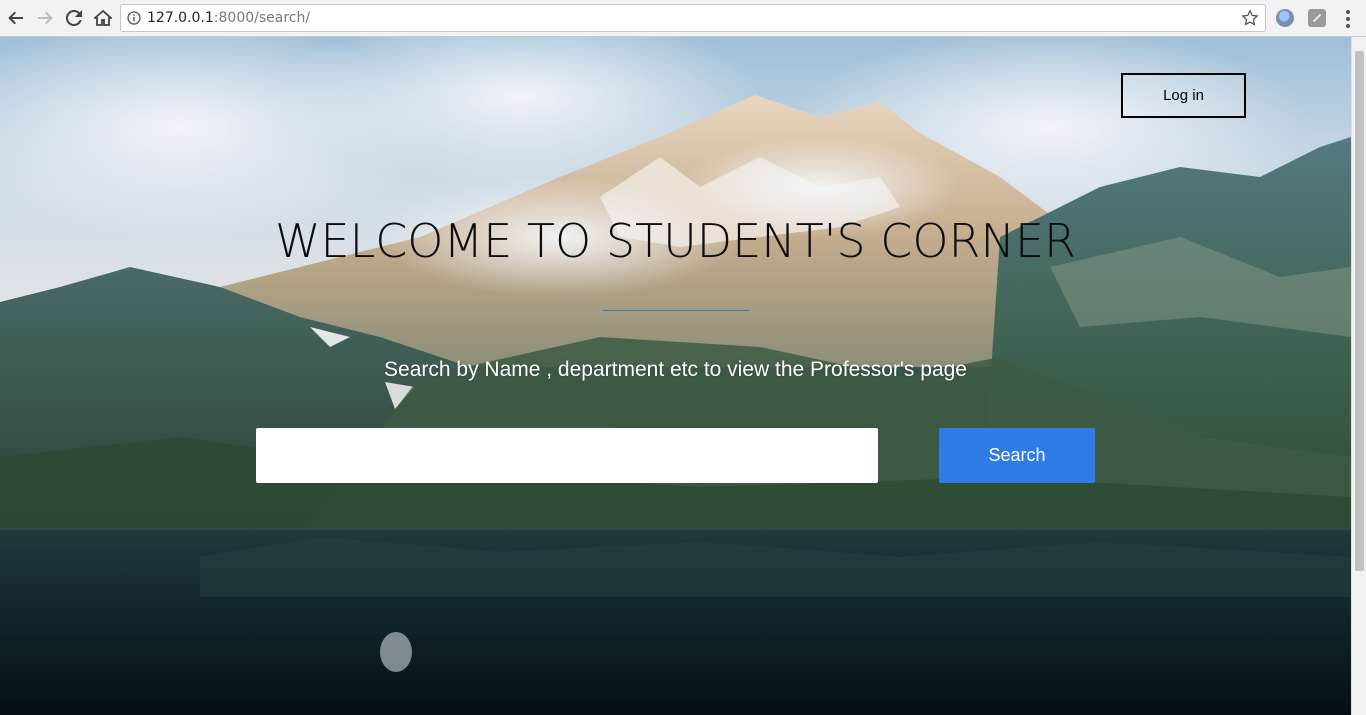  Describe the element at coordinates (1183, 95) in the screenshot. I see `login-button: Log in` at that location.